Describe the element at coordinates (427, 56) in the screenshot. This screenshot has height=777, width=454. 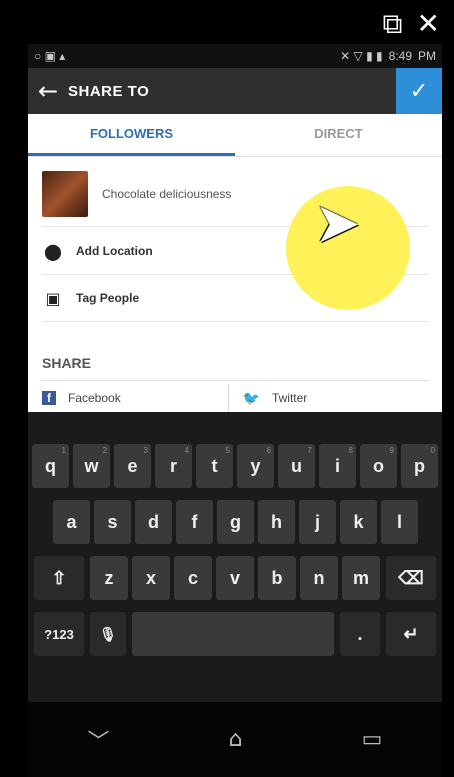
I see `status-ampm: PM` at that location.